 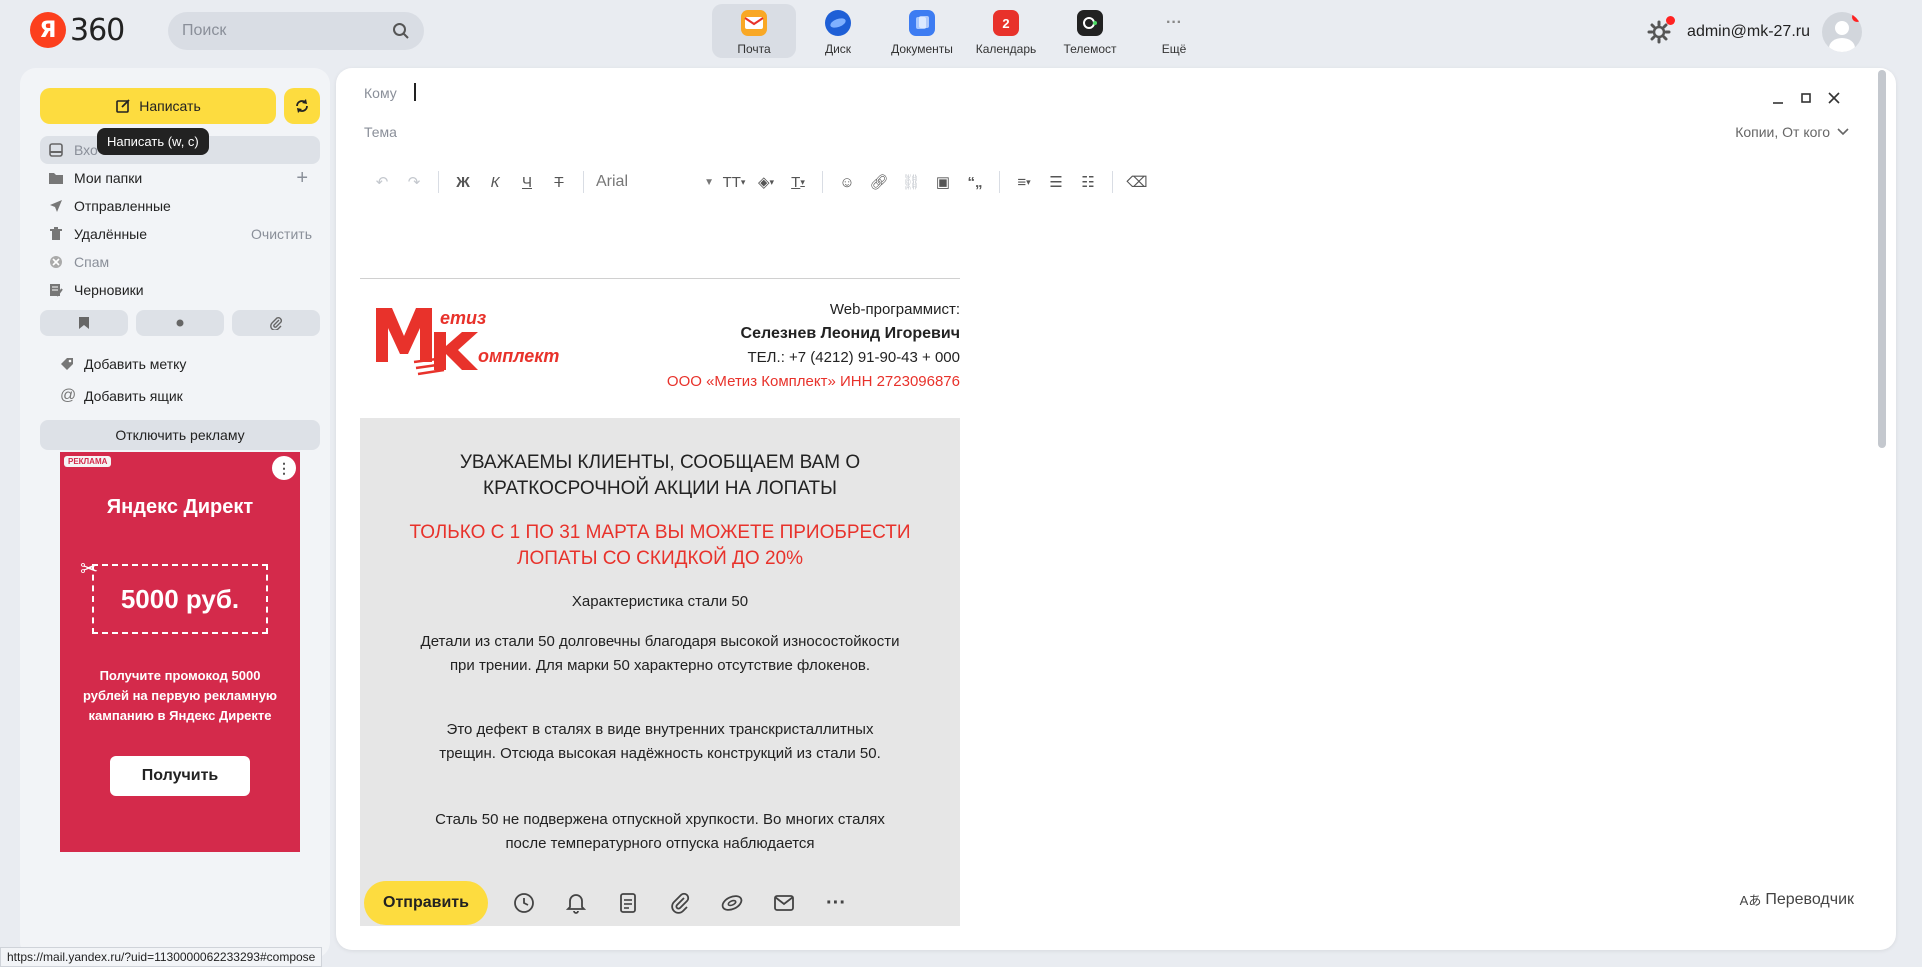 What do you see at coordinates (943, 182) in the screenshot?
I see `image-icon: ▣` at bounding box center [943, 182].